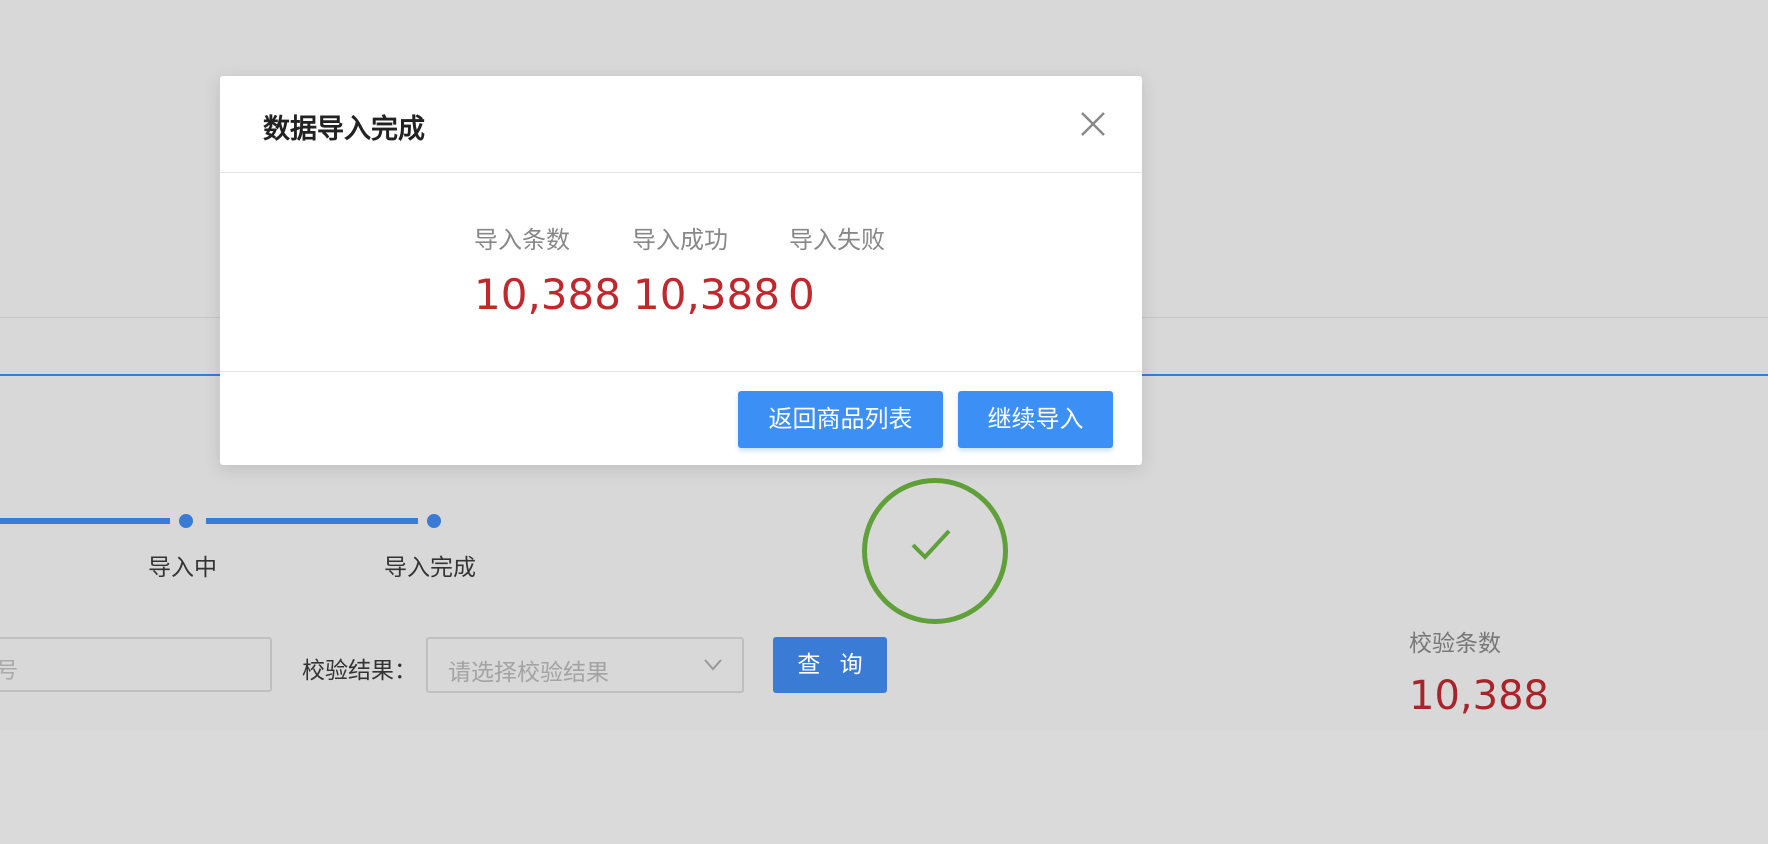 The width and height of the screenshot is (1768, 844). What do you see at coordinates (9, 671) in the screenshot?
I see `search-input-placeholder: 号` at bounding box center [9, 671].